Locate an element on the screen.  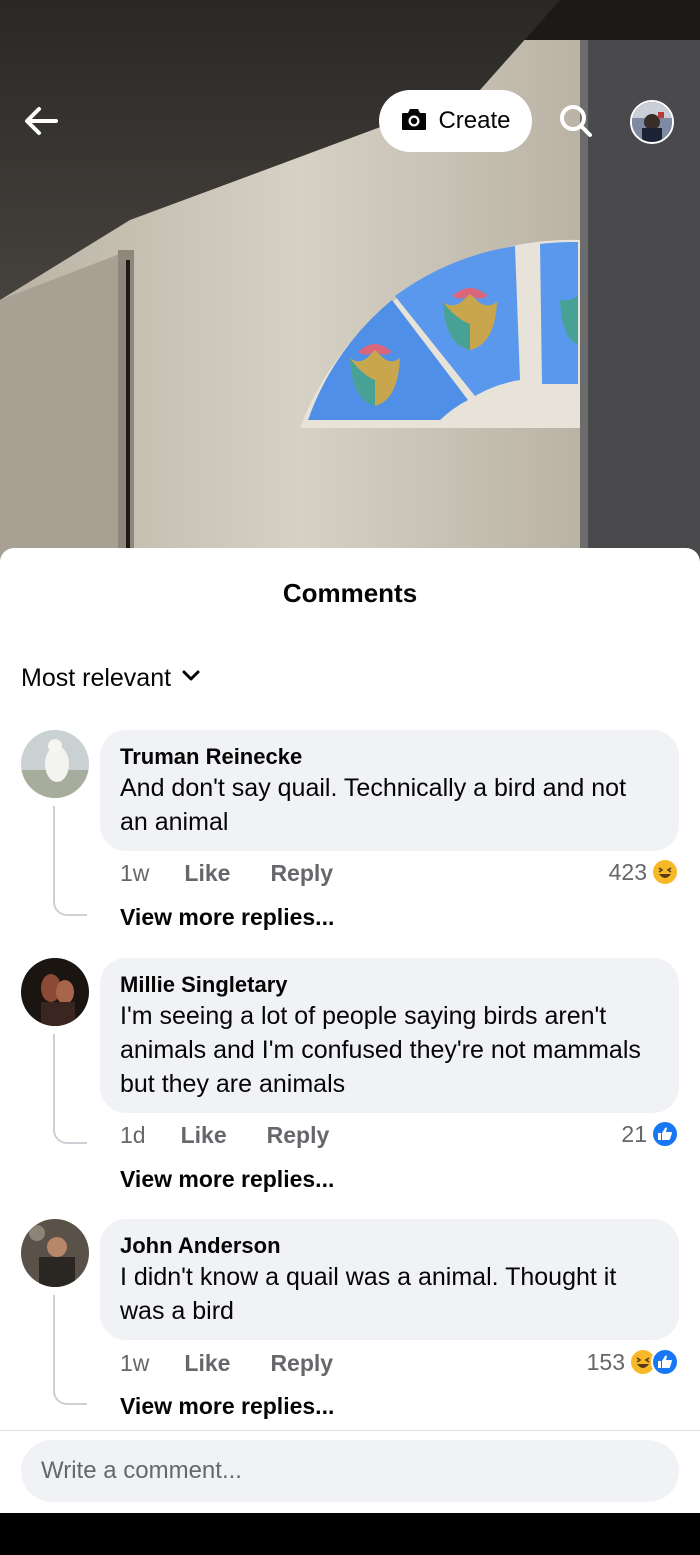
comment-actions: 1d Like Reply is located at coordinates (244, 1135).